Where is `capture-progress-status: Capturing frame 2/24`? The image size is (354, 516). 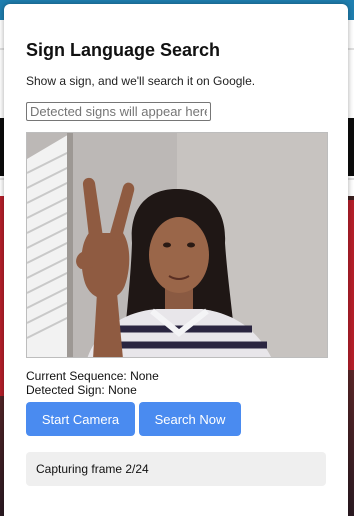 capture-progress-status: Capturing frame 2/24 is located at coordinates (176, 469).